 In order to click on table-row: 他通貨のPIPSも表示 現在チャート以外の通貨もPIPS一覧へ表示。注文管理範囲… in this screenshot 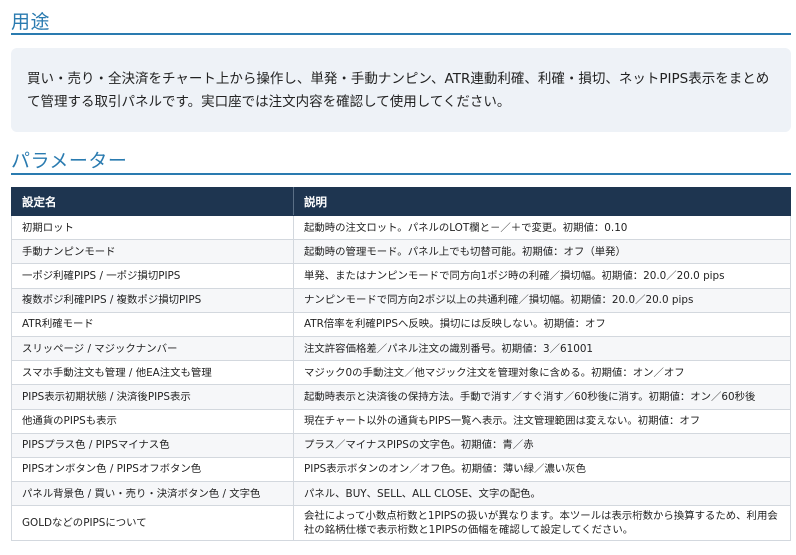, I will do `click(401, 421)`.